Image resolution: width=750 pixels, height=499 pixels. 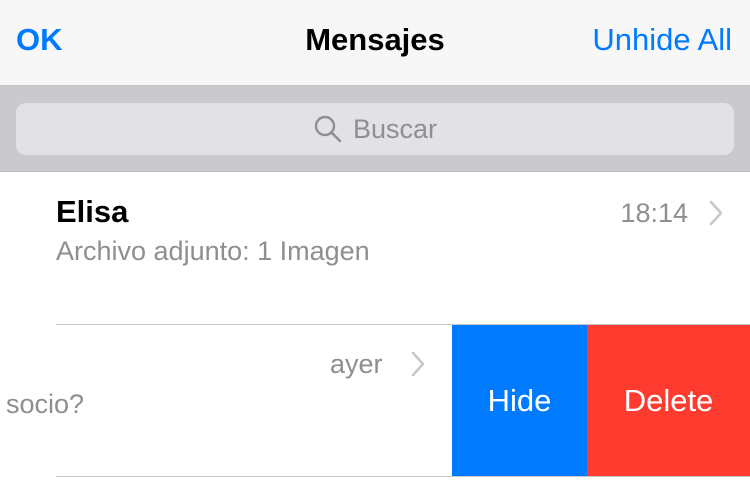 What do you see at coordinates (39, 40) in the screenshot?
I see `ok-button: OK` at bounding box center [39, 40].